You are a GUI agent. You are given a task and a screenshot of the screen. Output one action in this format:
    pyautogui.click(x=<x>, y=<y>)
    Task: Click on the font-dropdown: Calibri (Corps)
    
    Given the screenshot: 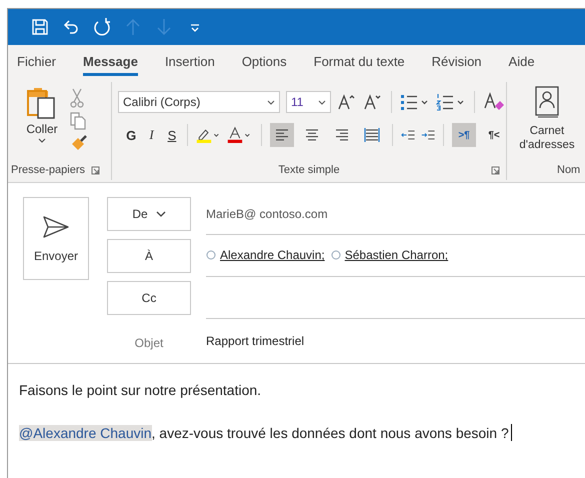 What is the action you would take?
    pyautogui.click(x=199, y=102)
    